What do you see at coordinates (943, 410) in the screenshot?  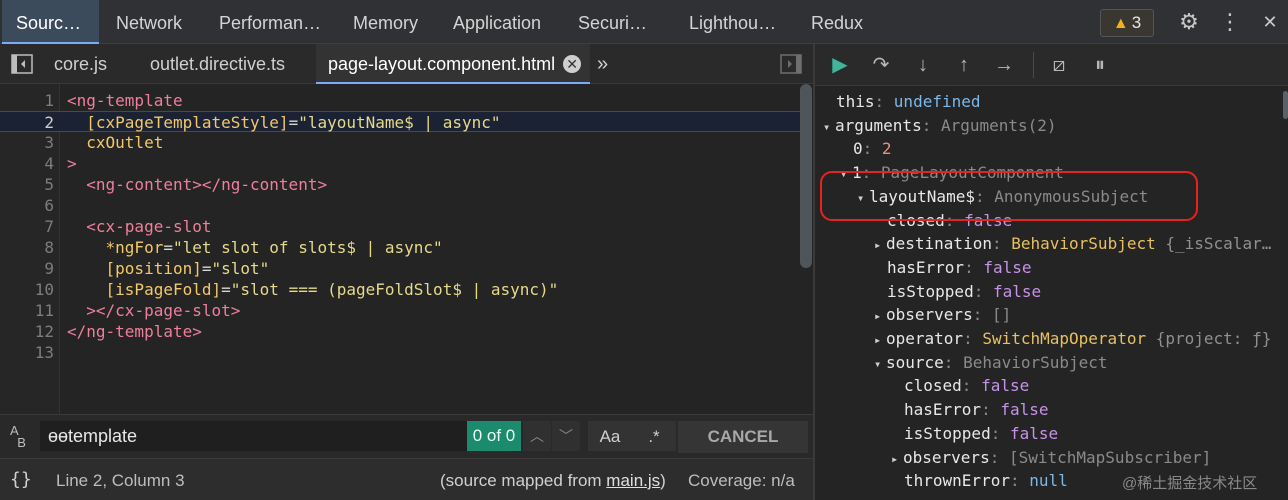 I see `variable-name: hasError` at bounding box center [943, 410].